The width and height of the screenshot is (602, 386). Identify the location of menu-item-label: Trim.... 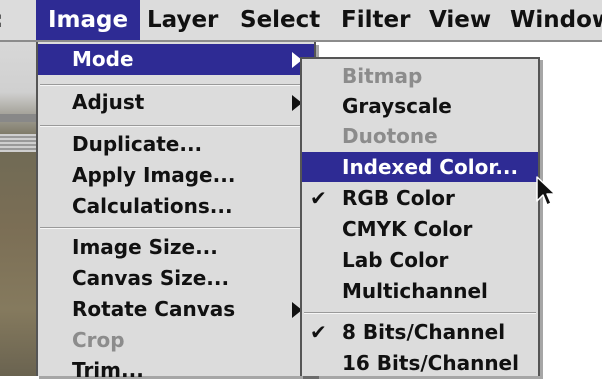
(108, 370).